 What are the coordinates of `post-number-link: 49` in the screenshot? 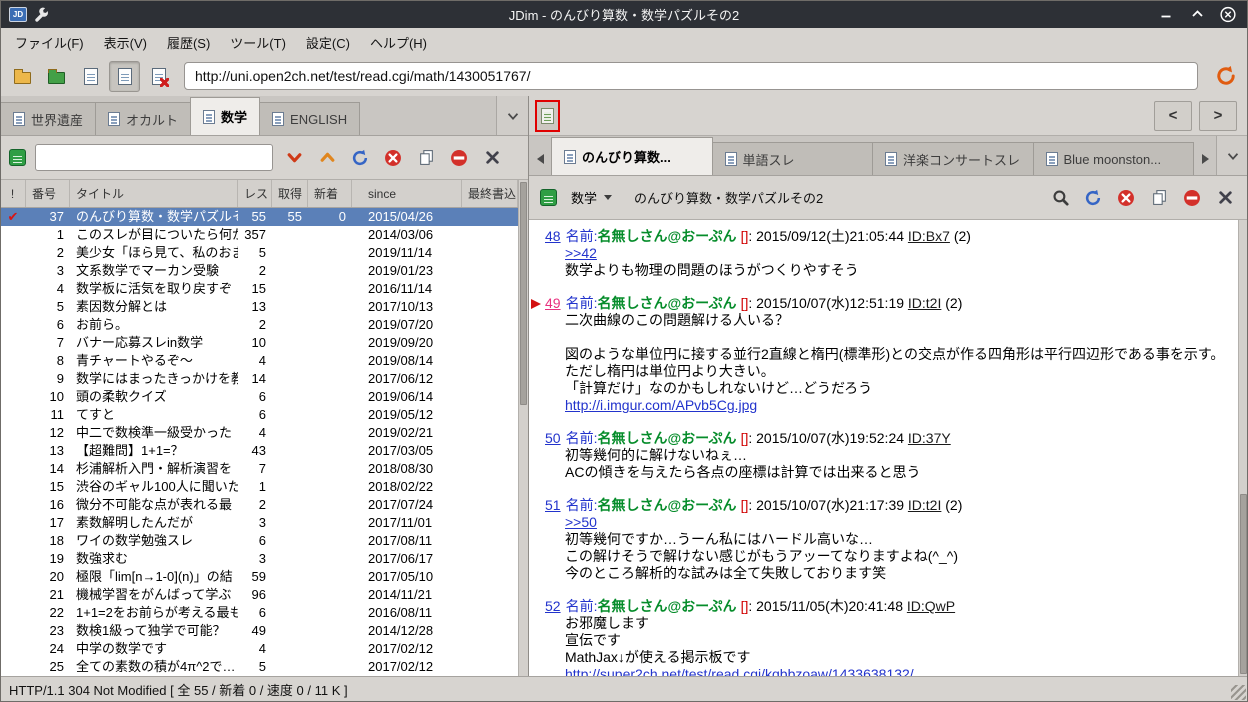 It's located at (553, 303).